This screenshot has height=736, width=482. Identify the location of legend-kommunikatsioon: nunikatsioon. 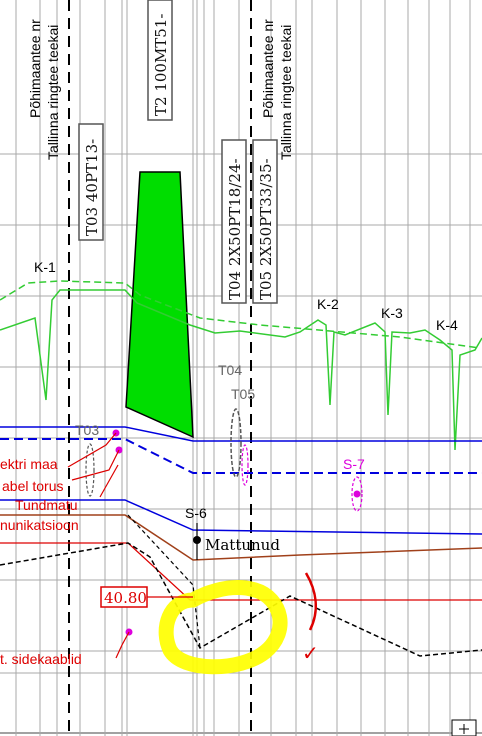
(39, 525).